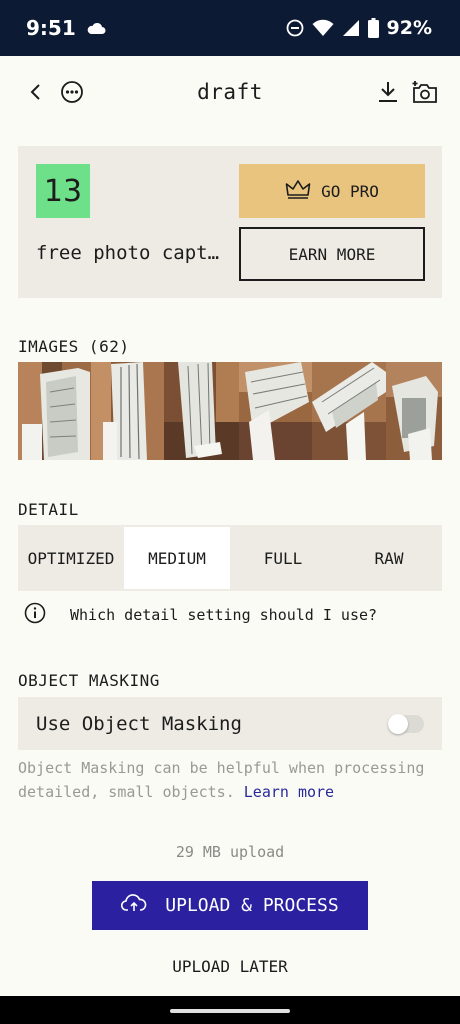 This screenshot has width=460, height=1024. What do you see at coordinates (289, 792) in the screenshot?
I see `learn-more-link: Learn more` at bounding box center [289, 792].